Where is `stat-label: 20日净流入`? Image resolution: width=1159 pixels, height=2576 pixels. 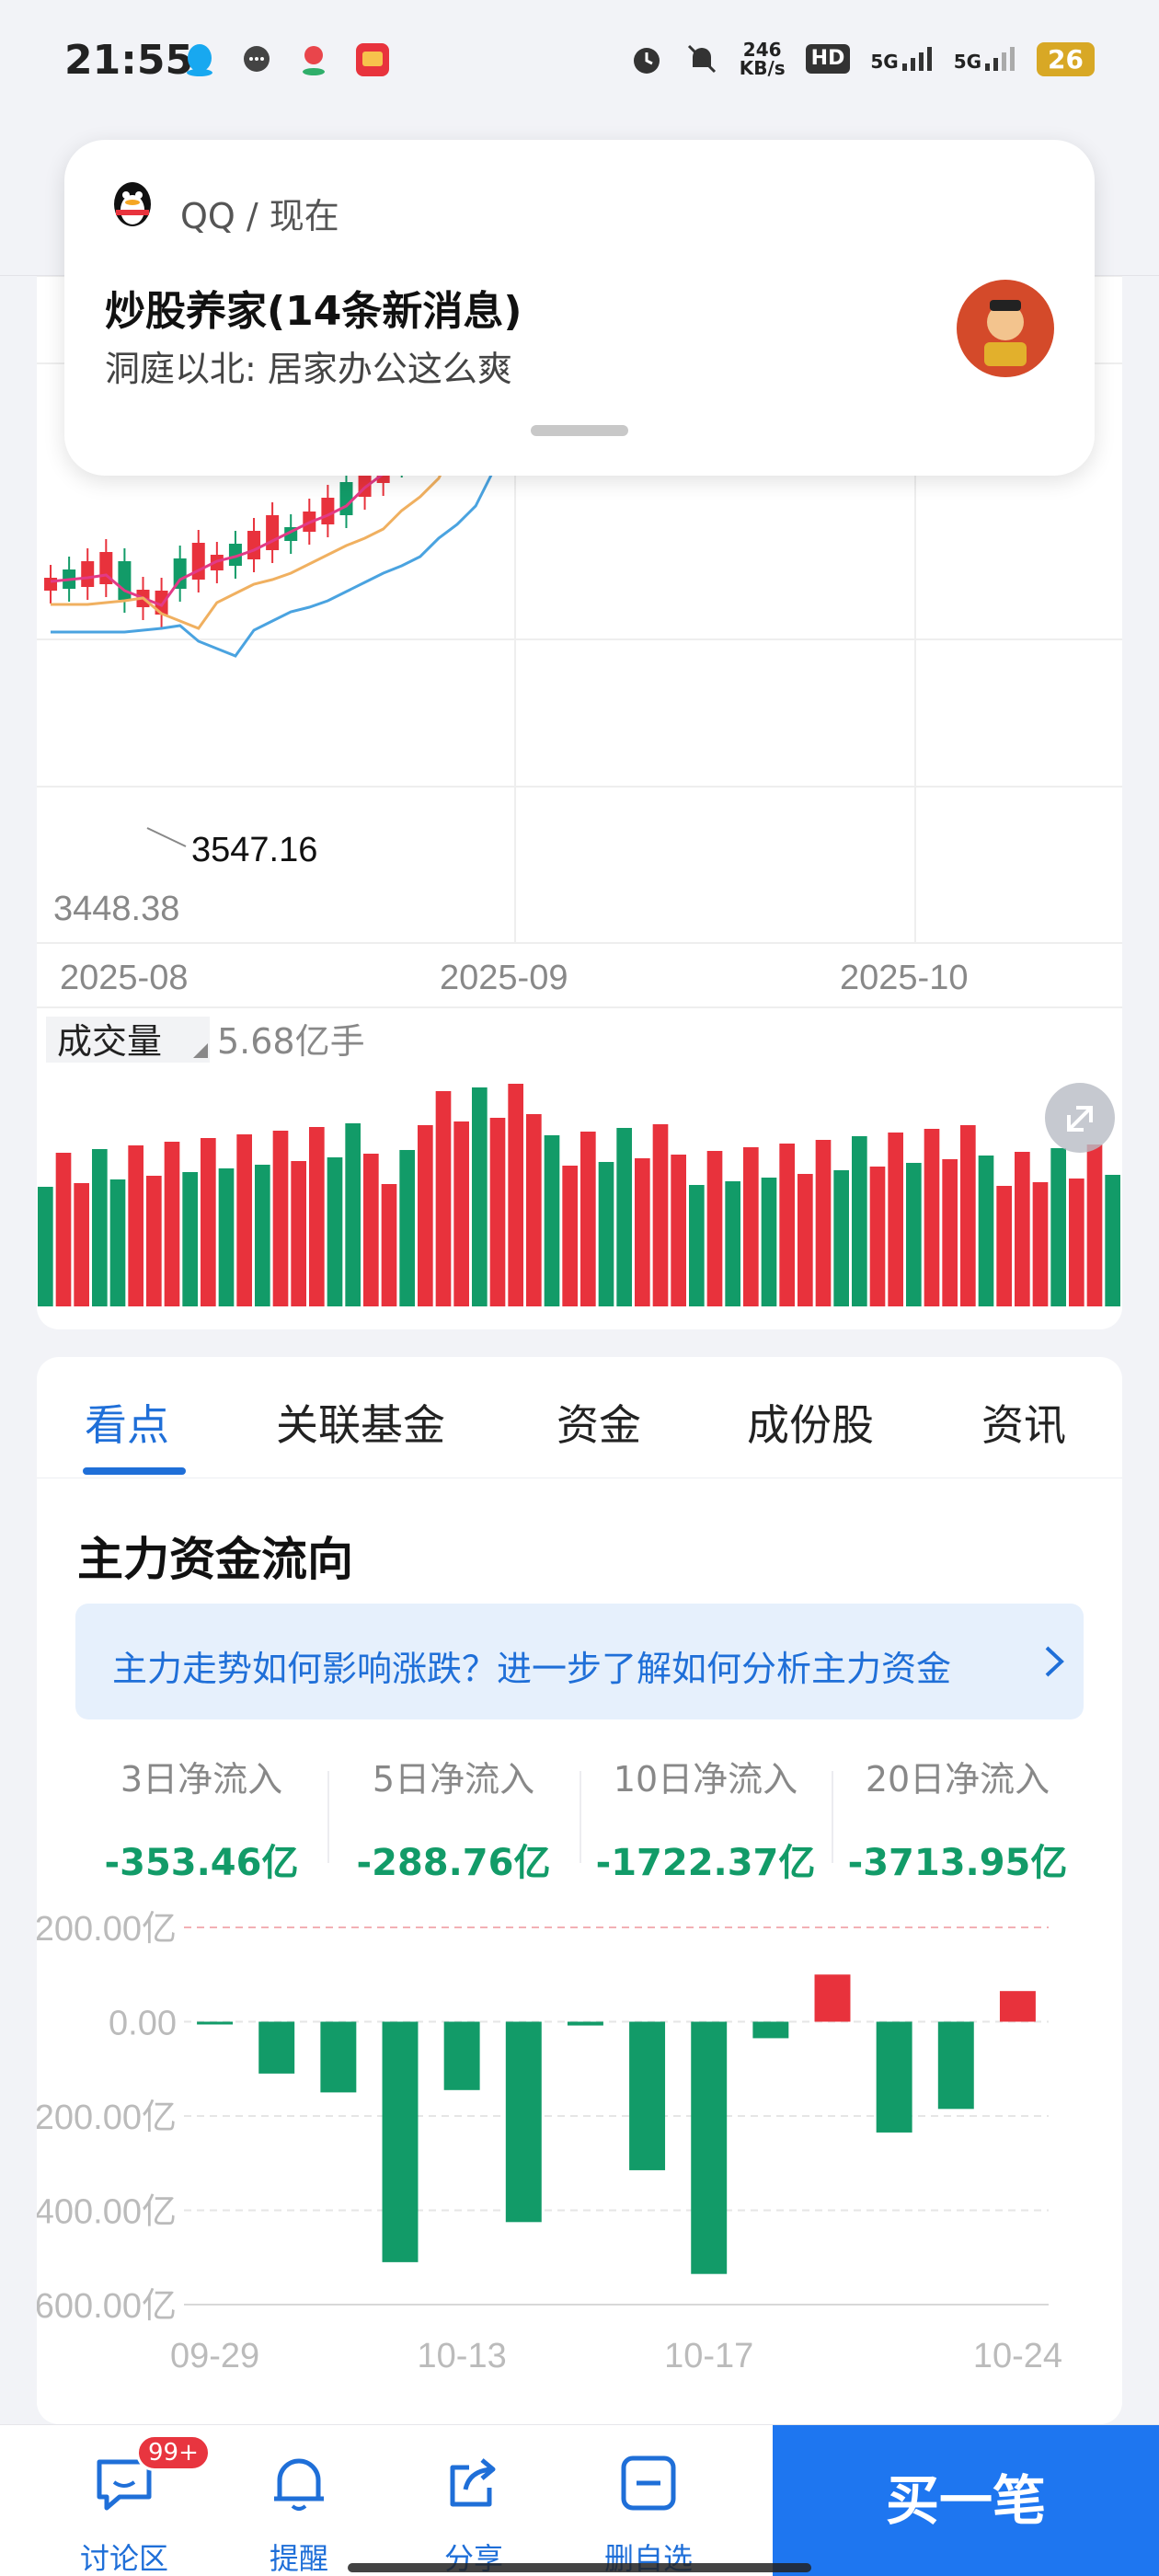 stat-label: 20日净流入 is located at coordinates (957, 1779).